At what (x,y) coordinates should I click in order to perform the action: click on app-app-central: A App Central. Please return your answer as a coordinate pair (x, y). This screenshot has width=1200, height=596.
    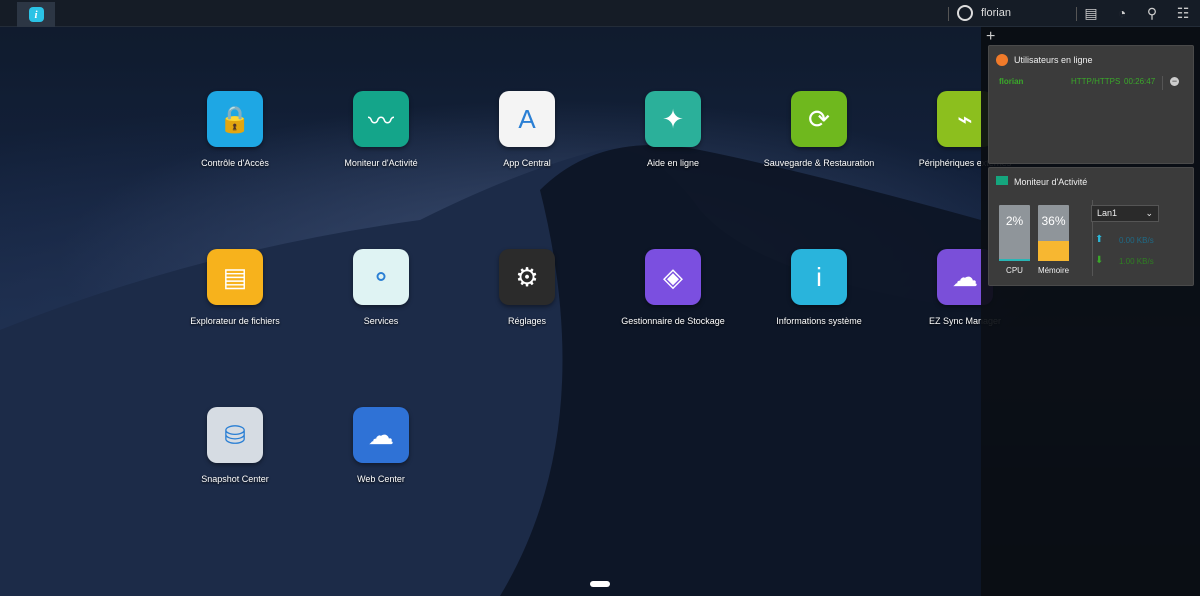
    Looking at the image, I should click on (527, 130).